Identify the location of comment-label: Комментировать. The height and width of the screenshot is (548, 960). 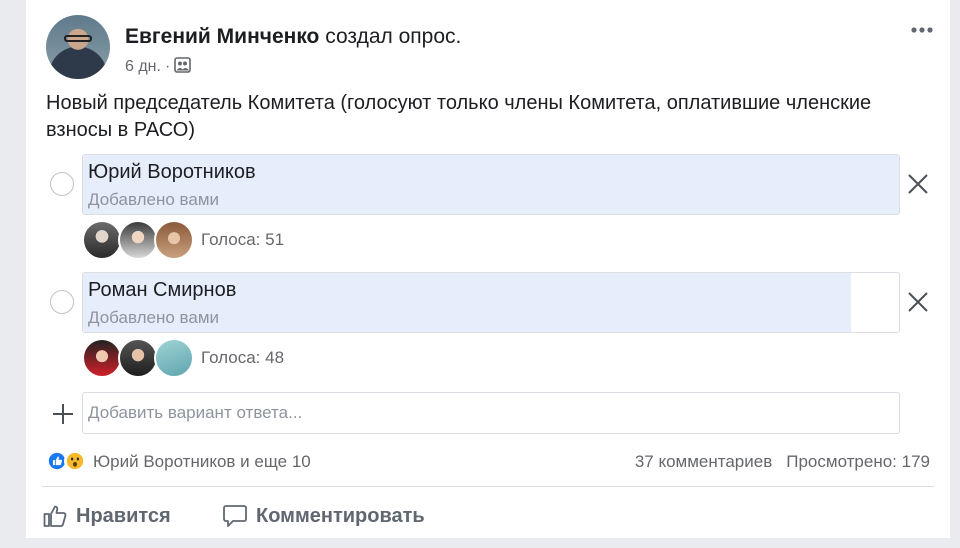
(340, 516).